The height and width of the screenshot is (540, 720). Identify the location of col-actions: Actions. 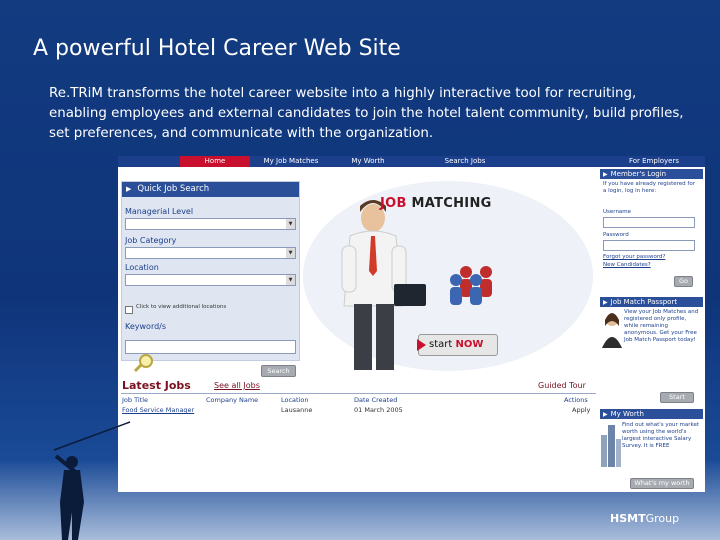
(576, 400).